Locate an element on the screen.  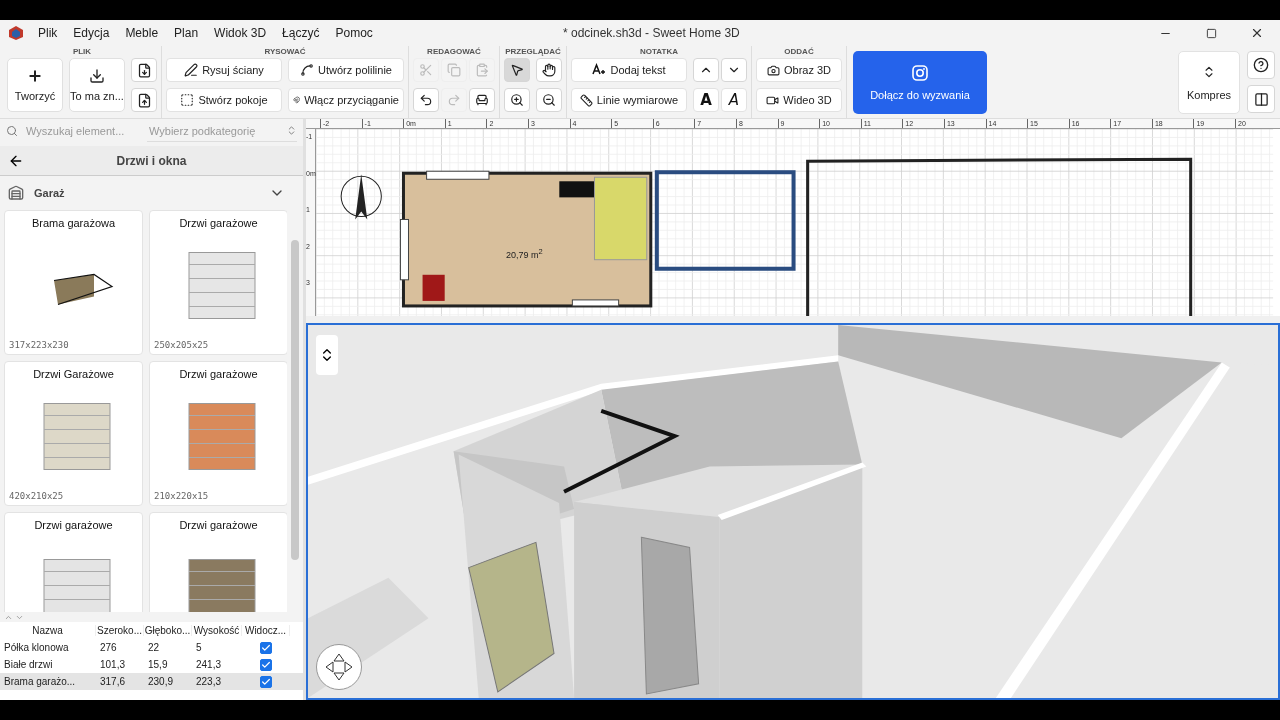
split-view-icon is located at coordinates (1261, 99).